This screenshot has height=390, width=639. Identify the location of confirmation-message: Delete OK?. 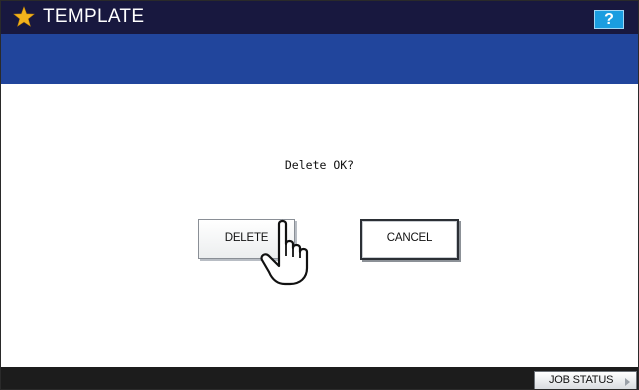
(319, 165).